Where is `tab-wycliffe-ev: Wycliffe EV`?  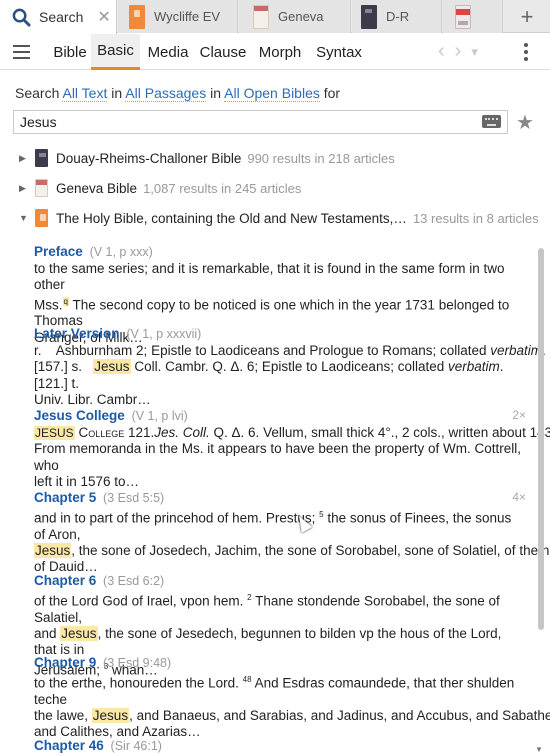 tab-wycliffe-ev: Wycliffe EV is located at coordinates (178, 16).